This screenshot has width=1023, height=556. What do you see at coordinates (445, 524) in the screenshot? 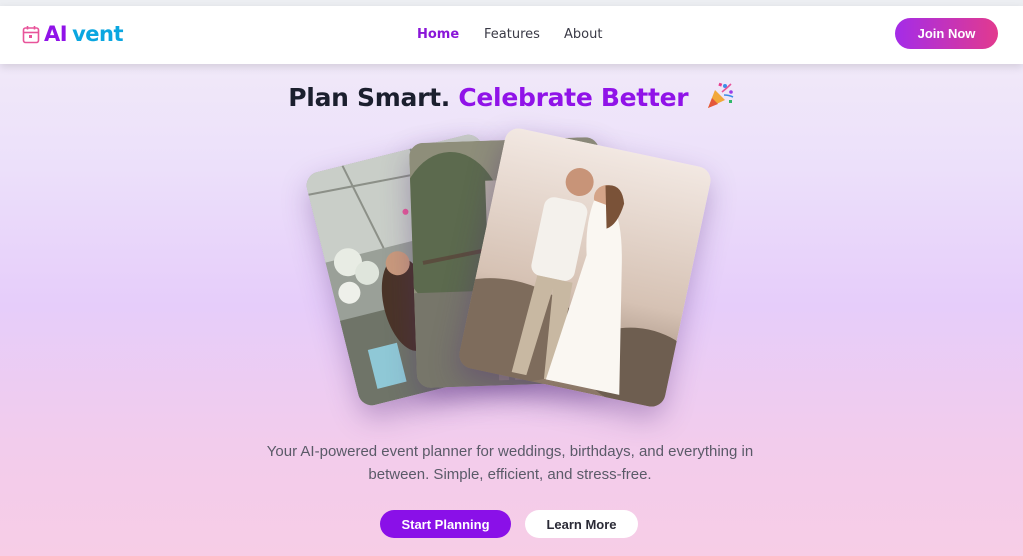
I see `start-planning-button: Start Planning` at bounding box center [445, 524].